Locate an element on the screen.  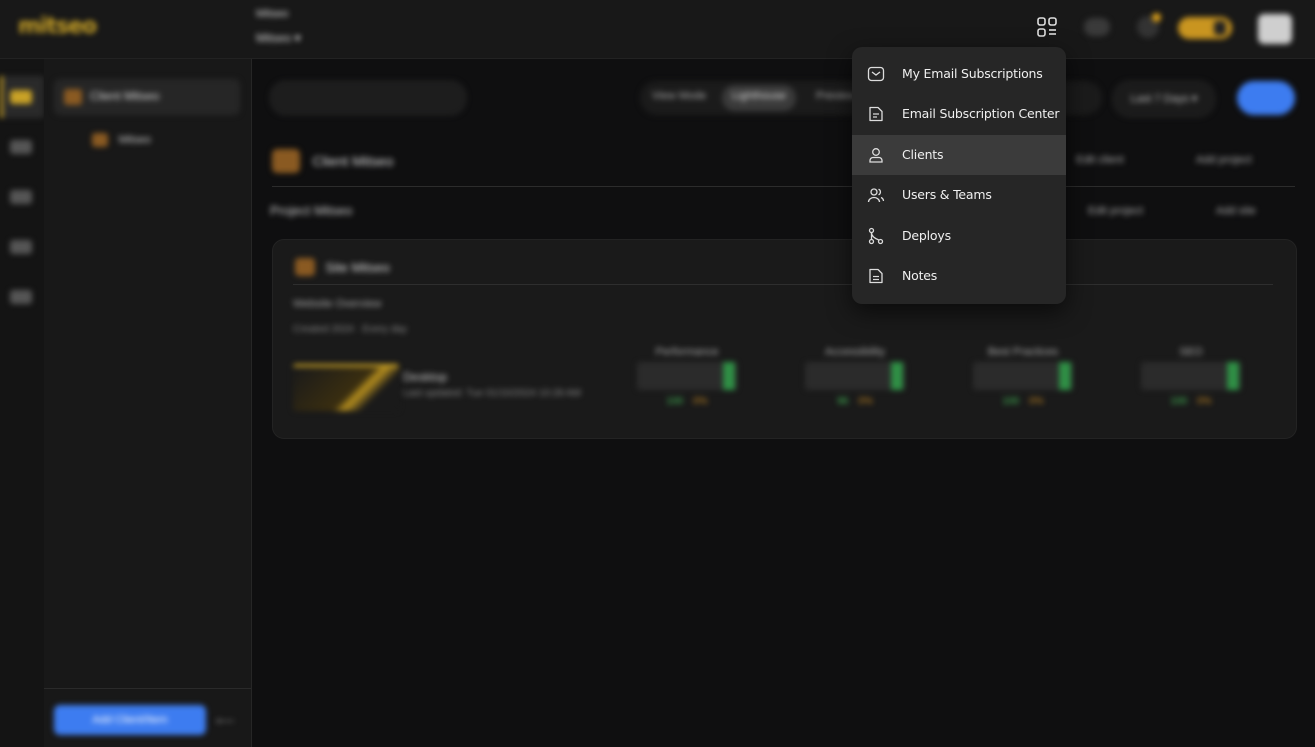
metric-name: Accessibility is located at coordinates (855, 352).